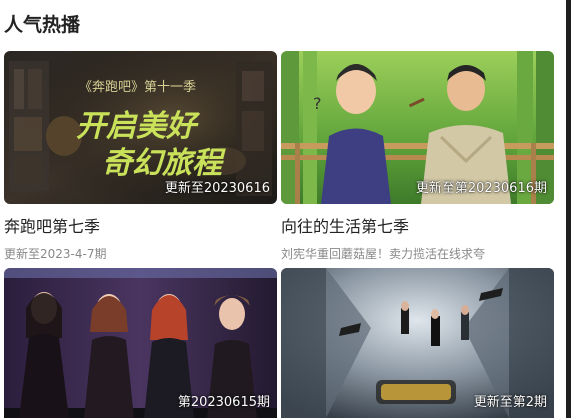  Describe the element at coordinates (568, 209) in the screenshot. I see `scroll-edge` at that location.